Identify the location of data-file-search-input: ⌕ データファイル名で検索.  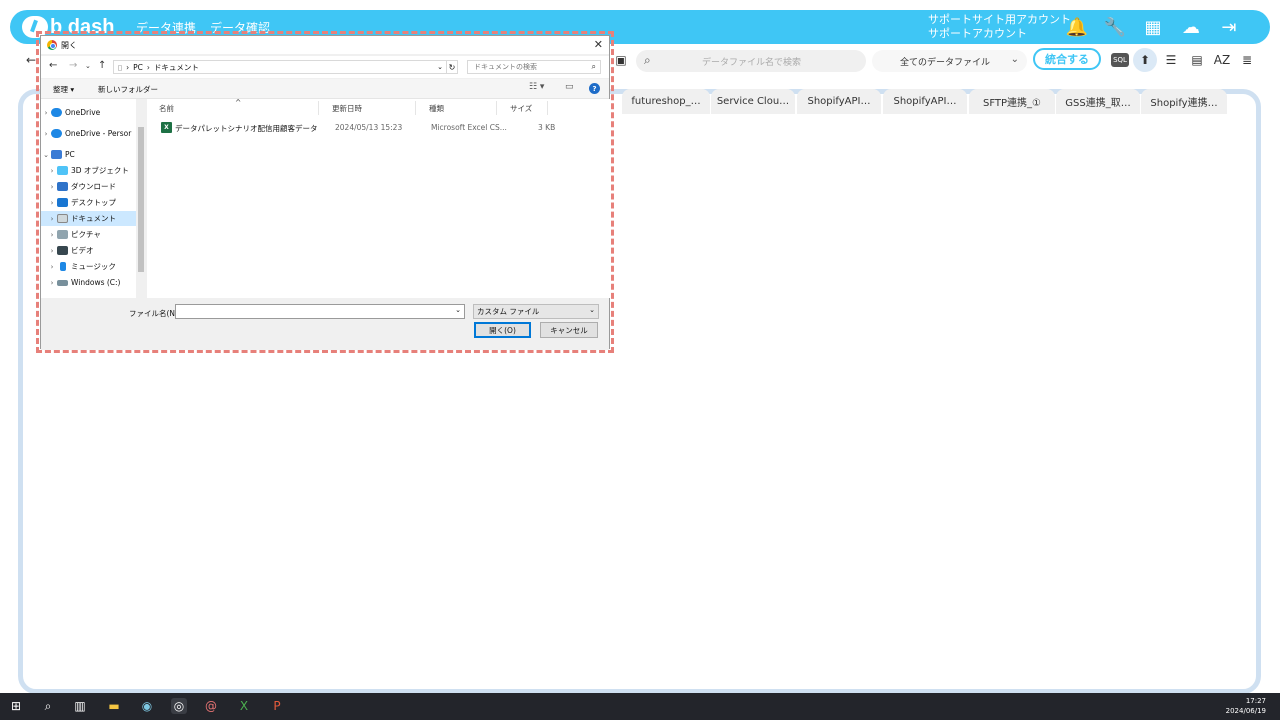
(751, 61).